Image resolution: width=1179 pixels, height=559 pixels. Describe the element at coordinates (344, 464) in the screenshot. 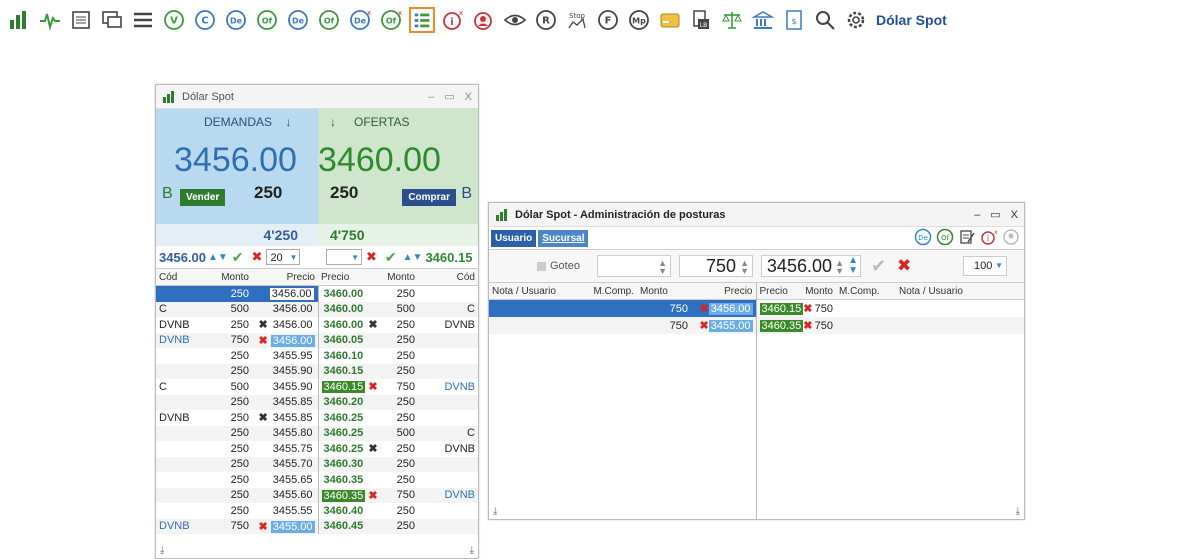

I see `ask-precio: 3460.30` at that location.